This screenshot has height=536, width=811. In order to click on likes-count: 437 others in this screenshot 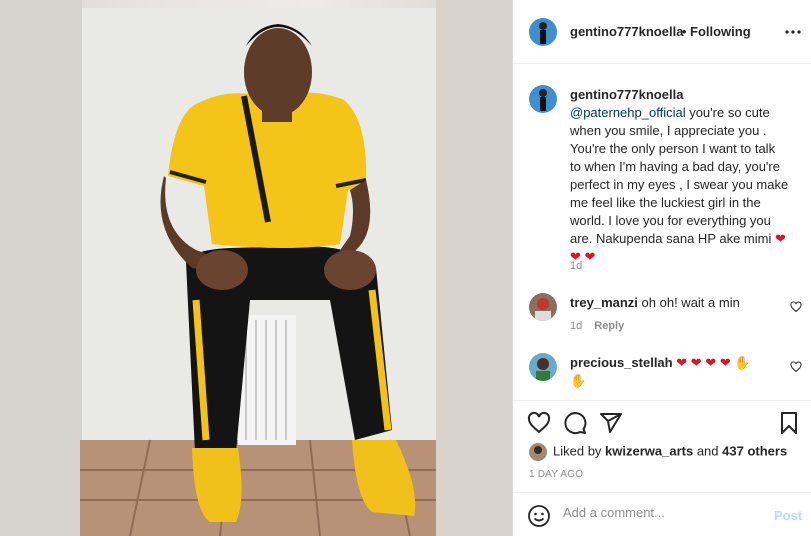, I will do `click(754, 450)`.